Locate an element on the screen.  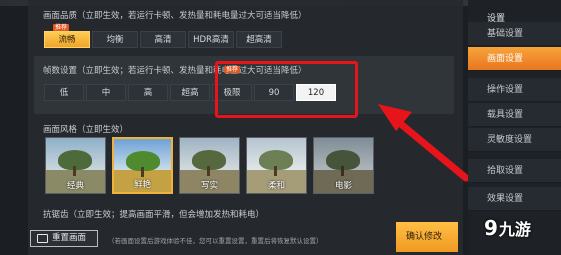
sidebar-item-graphics: 画面设置 is located at coordinates (514, 59).